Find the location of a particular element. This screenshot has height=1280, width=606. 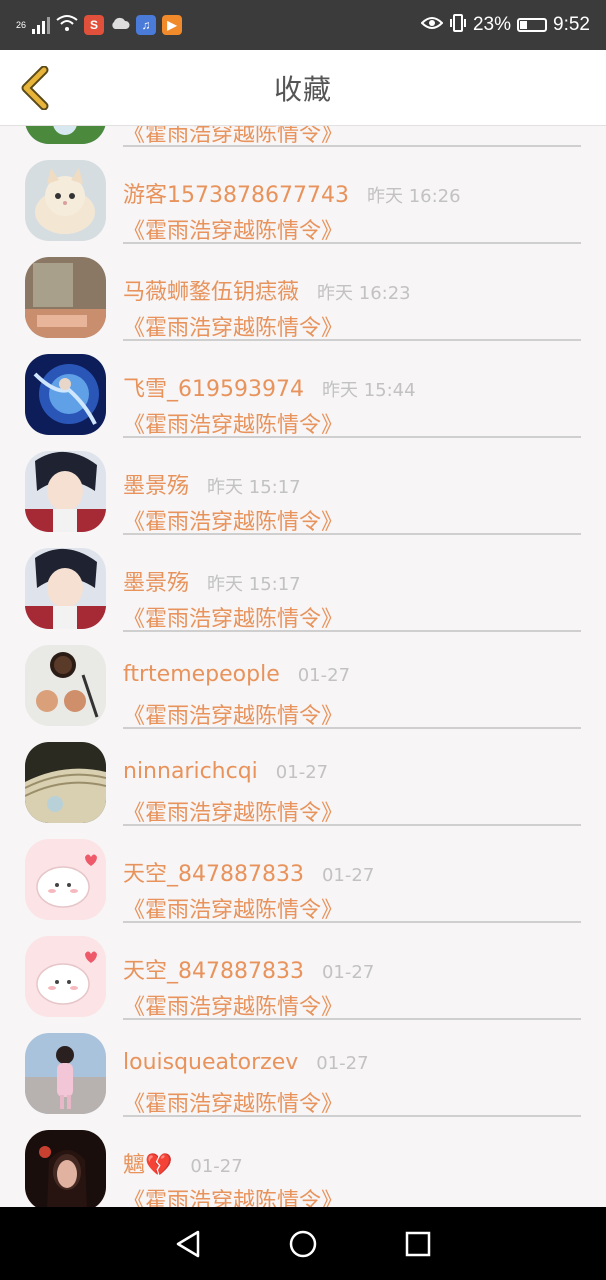

signal-icon is located at coordinates (41, 25).